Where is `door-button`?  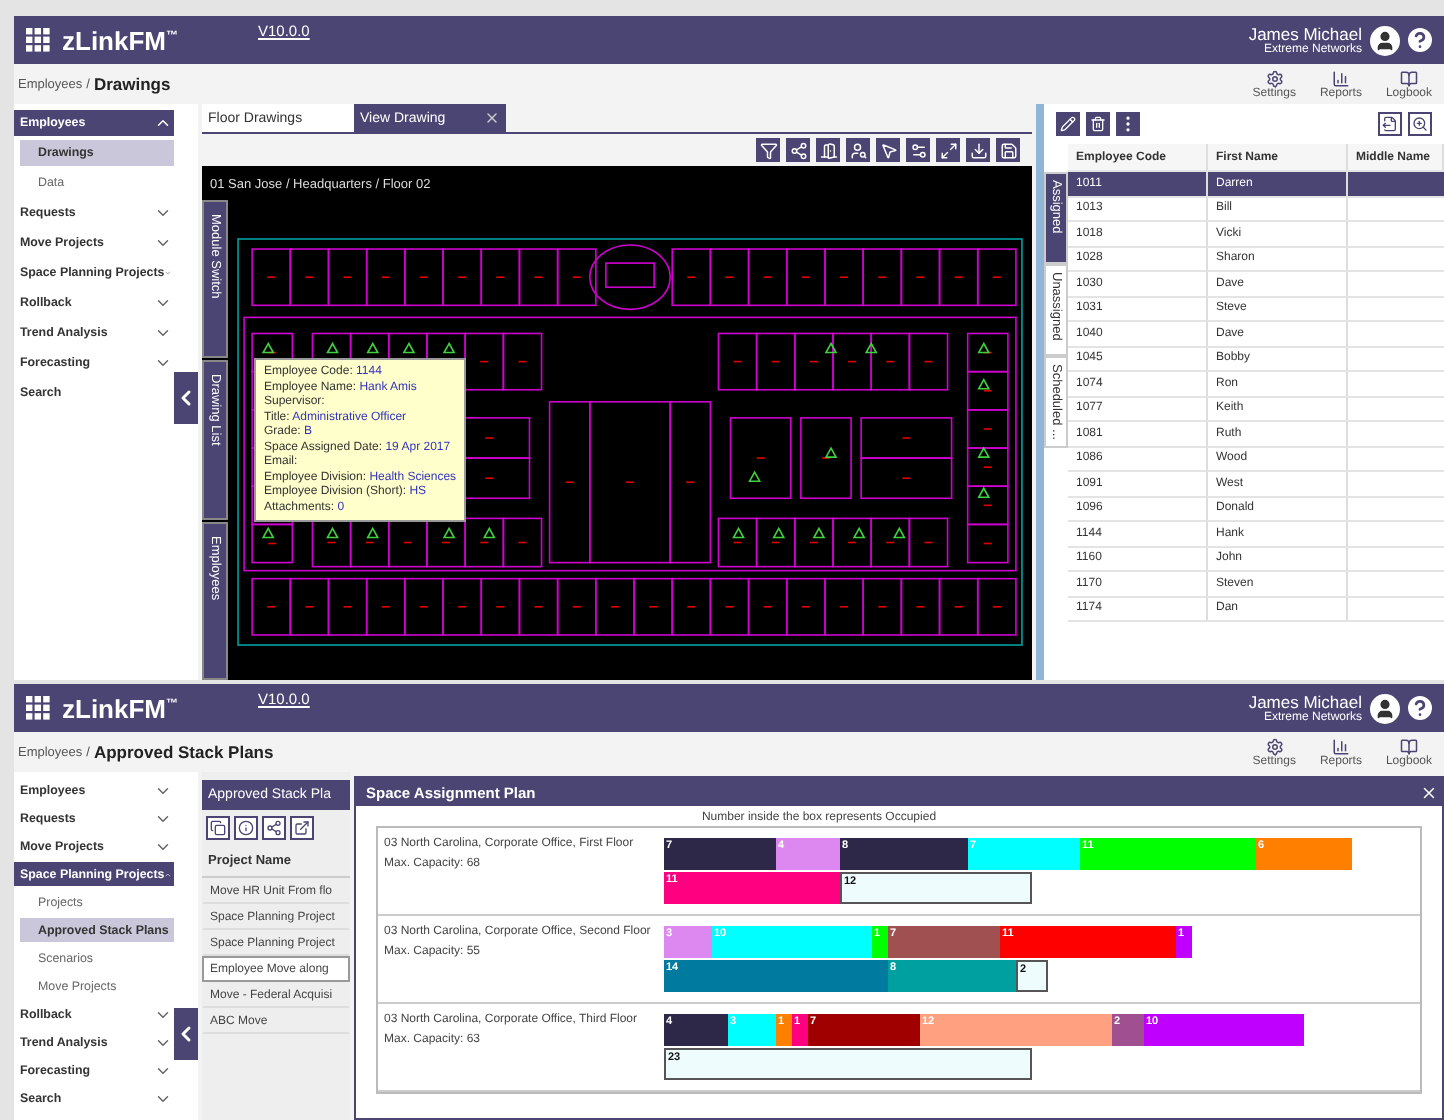
door-button is located at coordinates (828, 150).